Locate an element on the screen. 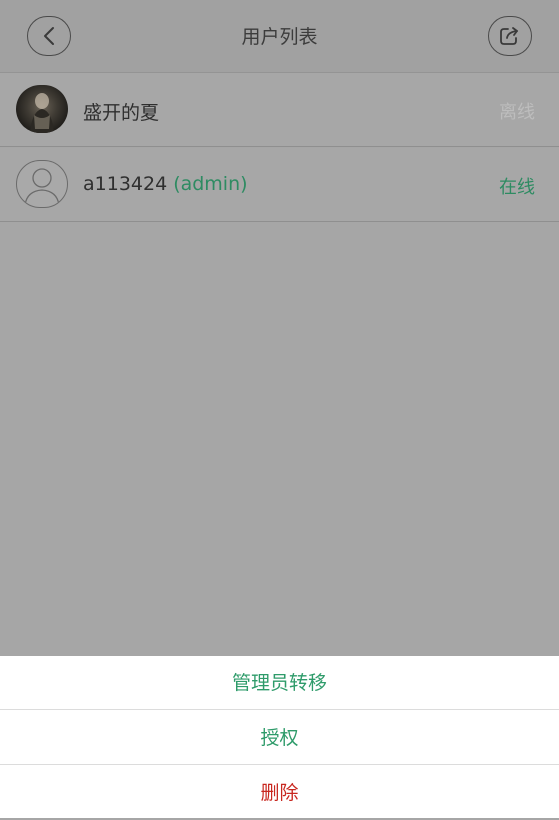 The image size is (559, 820). share-button is located at coordinates (510, 36).